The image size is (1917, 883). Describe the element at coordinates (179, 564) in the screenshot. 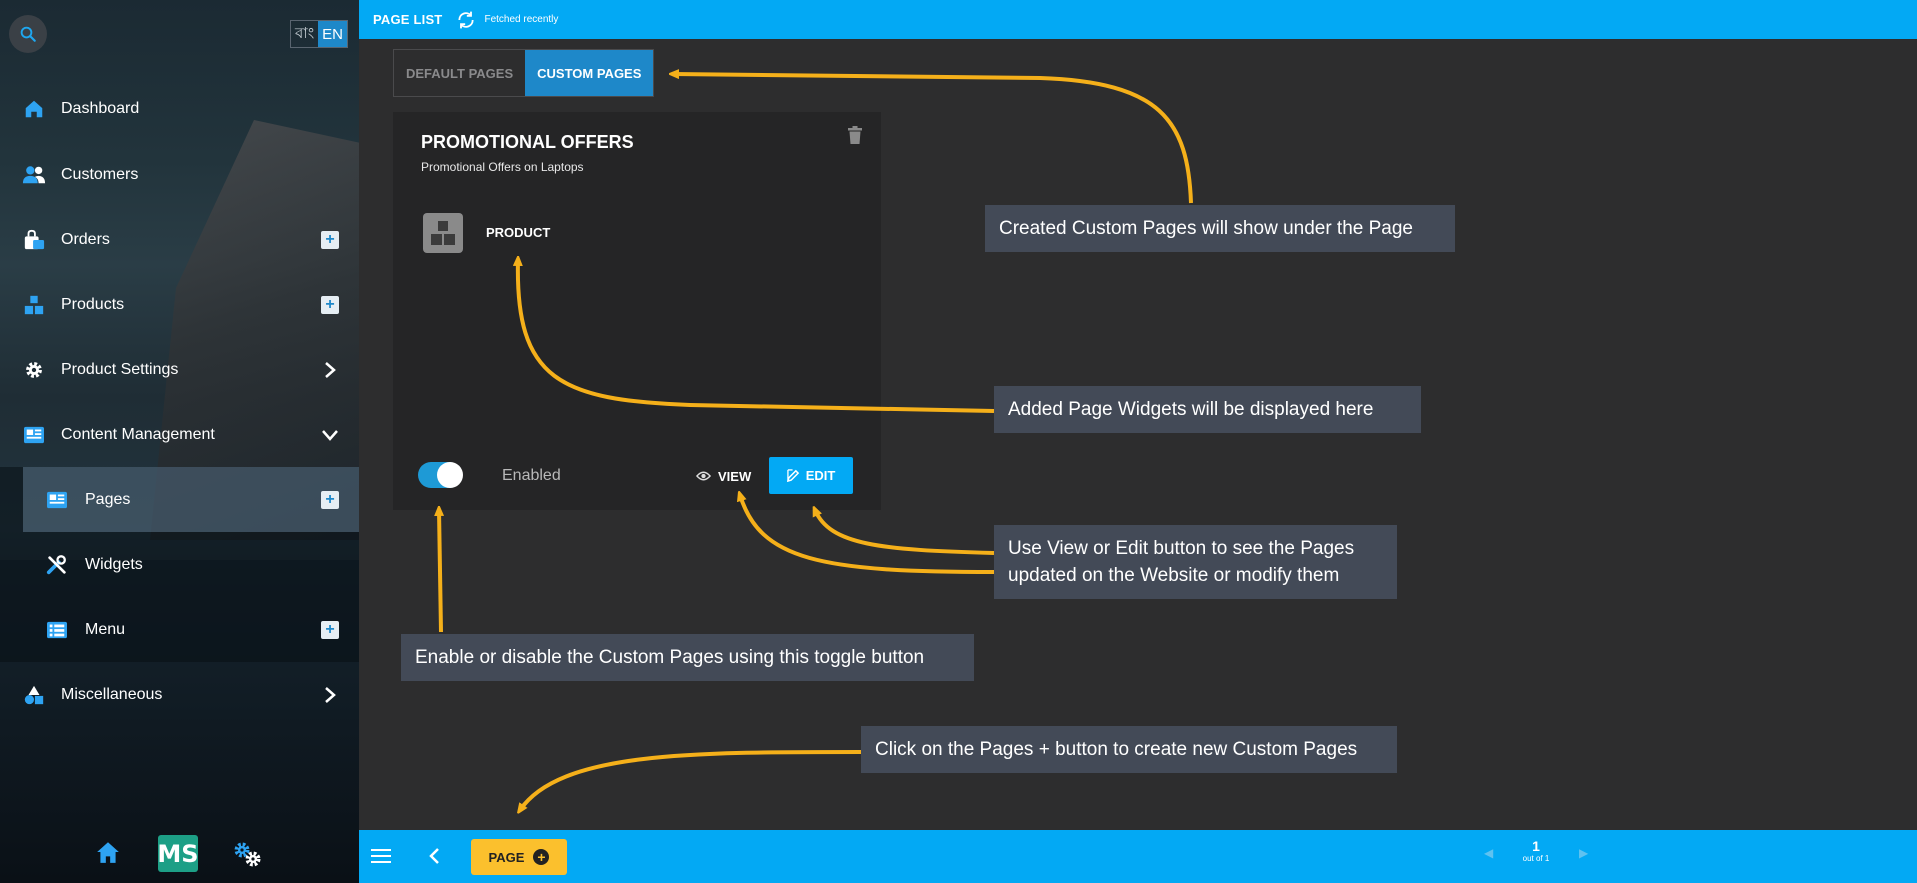

I see `sidebar-item-widgets: Widgets` at that location.